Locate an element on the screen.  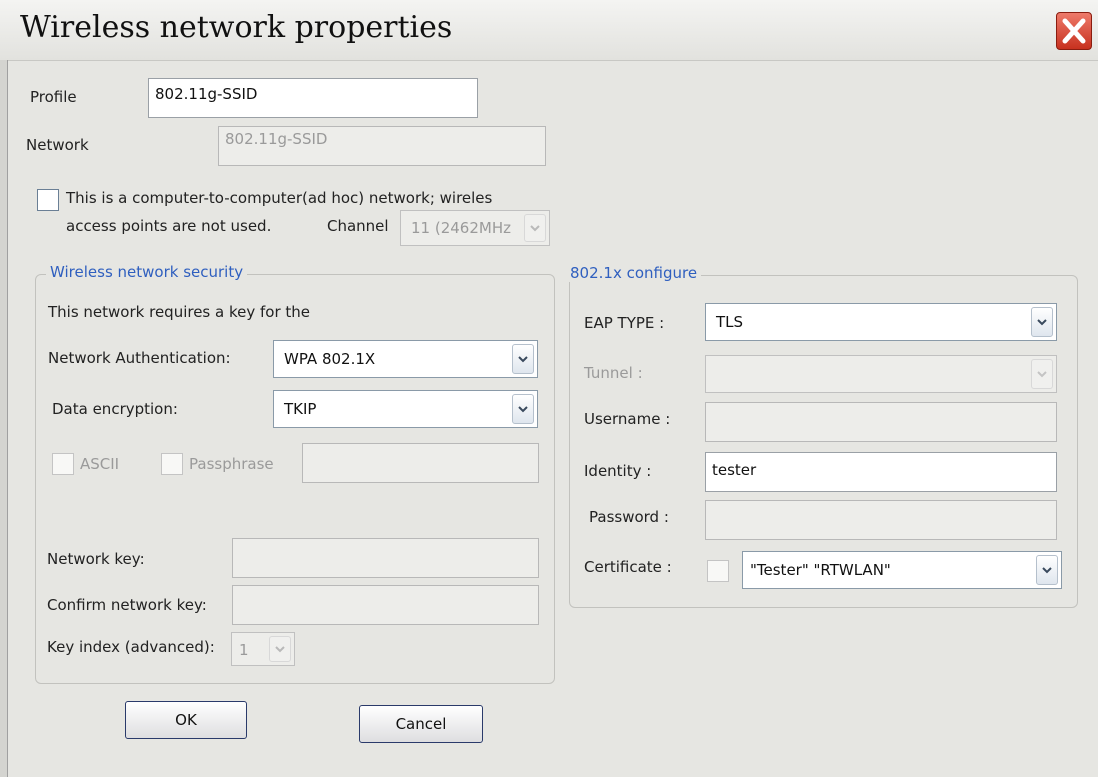
network-label: Network is located at coordinates (57, 145).